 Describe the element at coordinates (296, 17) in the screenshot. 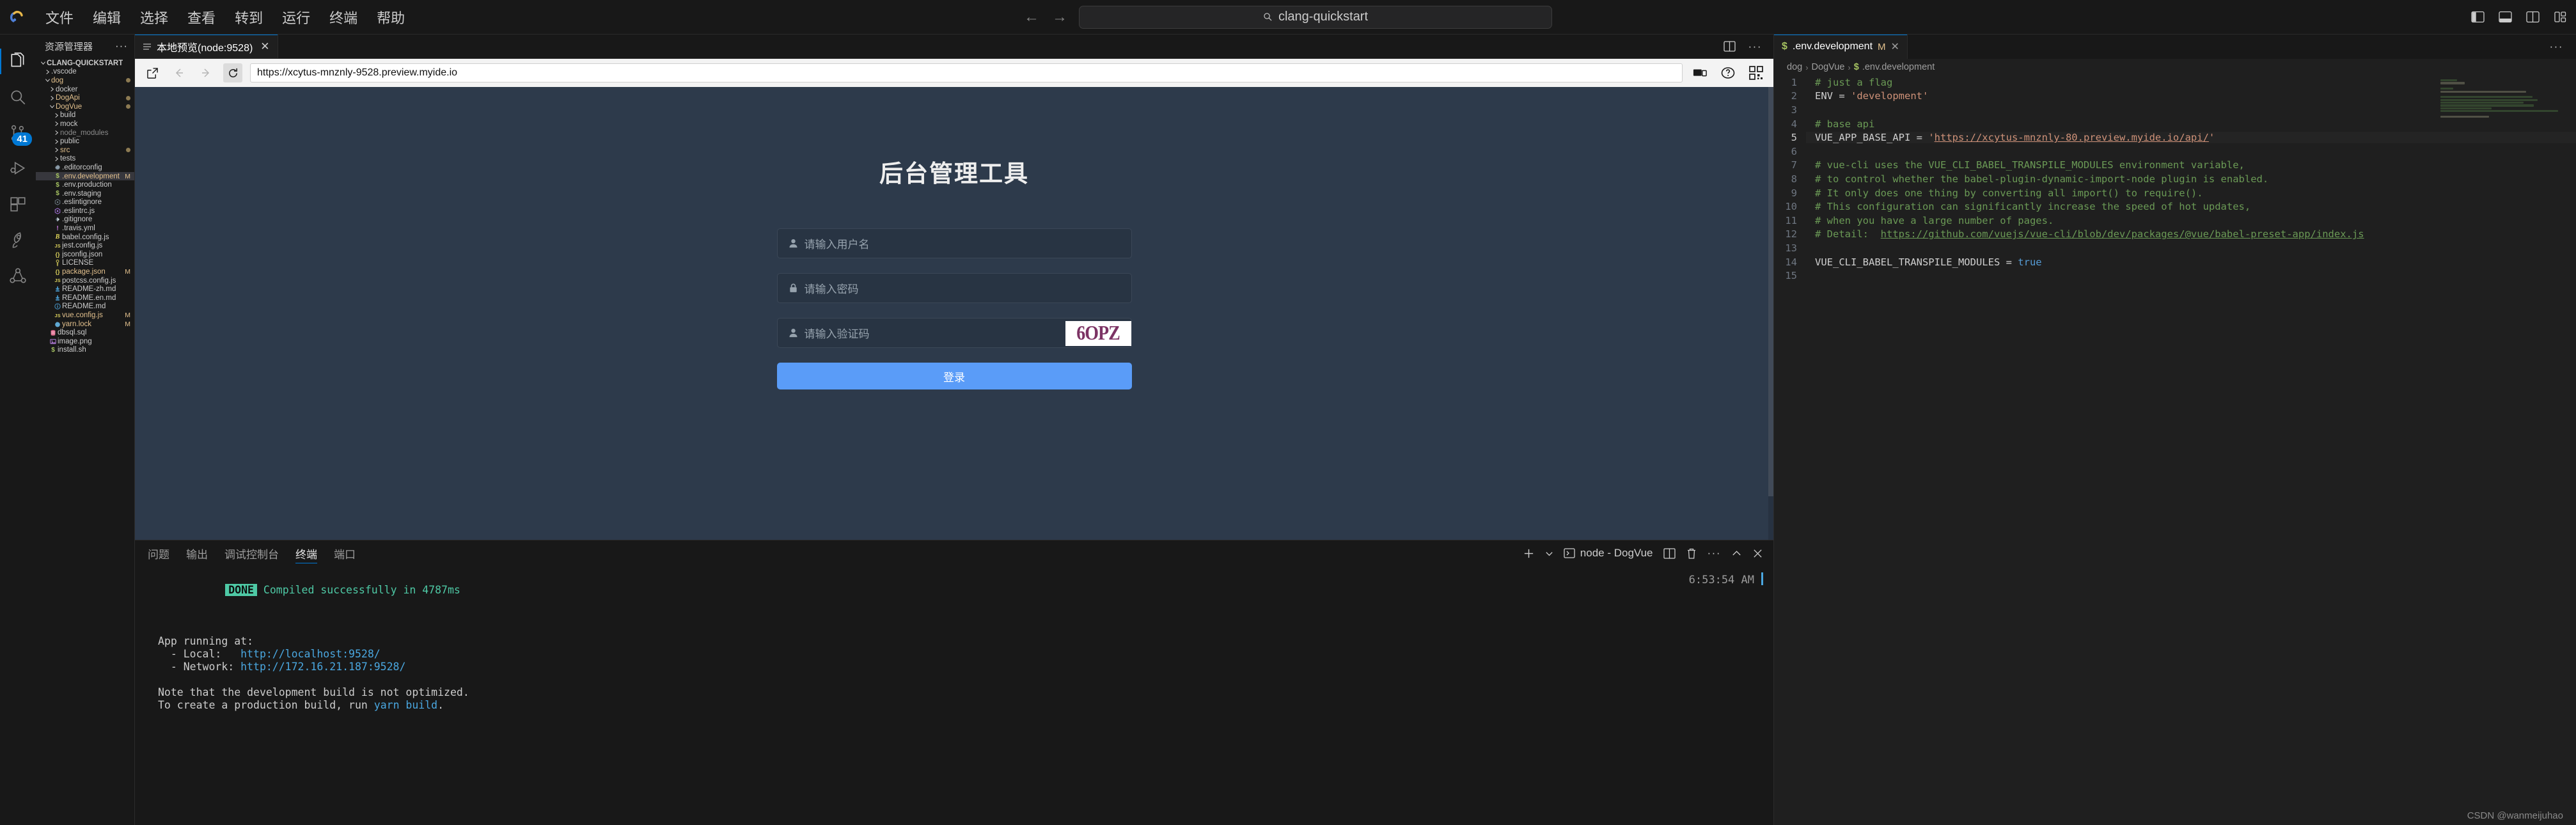

I see `menu-run: 运行` at that location.